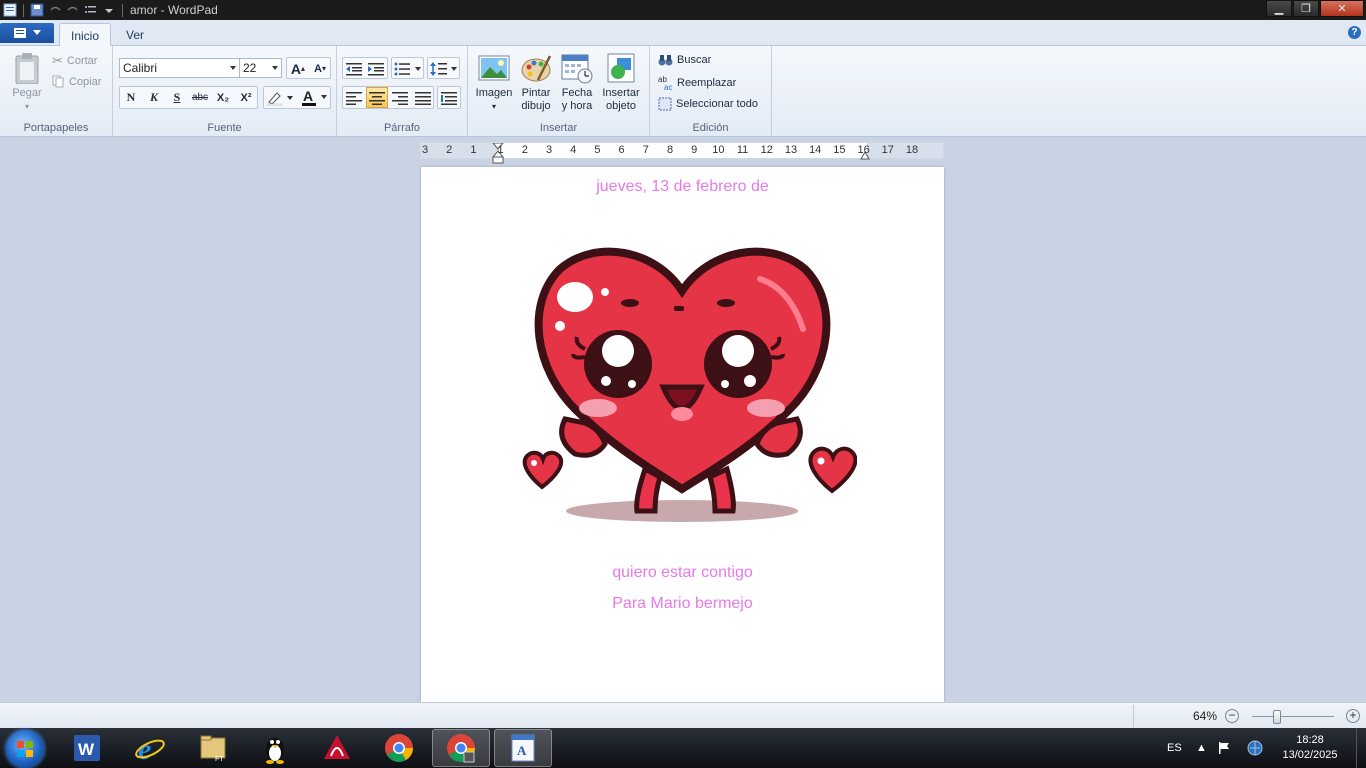  I want to click on font-family-select: Calibri, so click(179, 68).